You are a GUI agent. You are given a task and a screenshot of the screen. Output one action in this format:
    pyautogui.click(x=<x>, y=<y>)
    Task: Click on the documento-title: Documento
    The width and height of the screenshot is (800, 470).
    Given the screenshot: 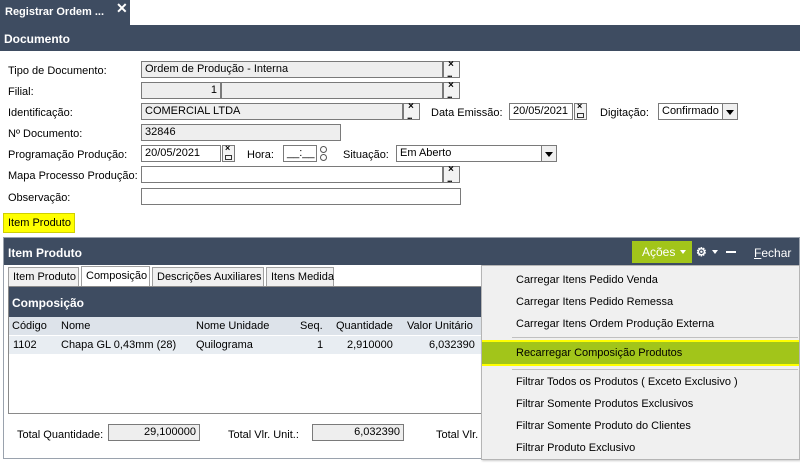 What is the action you would take?
    pyautogui.click(x=37, y=39)
    